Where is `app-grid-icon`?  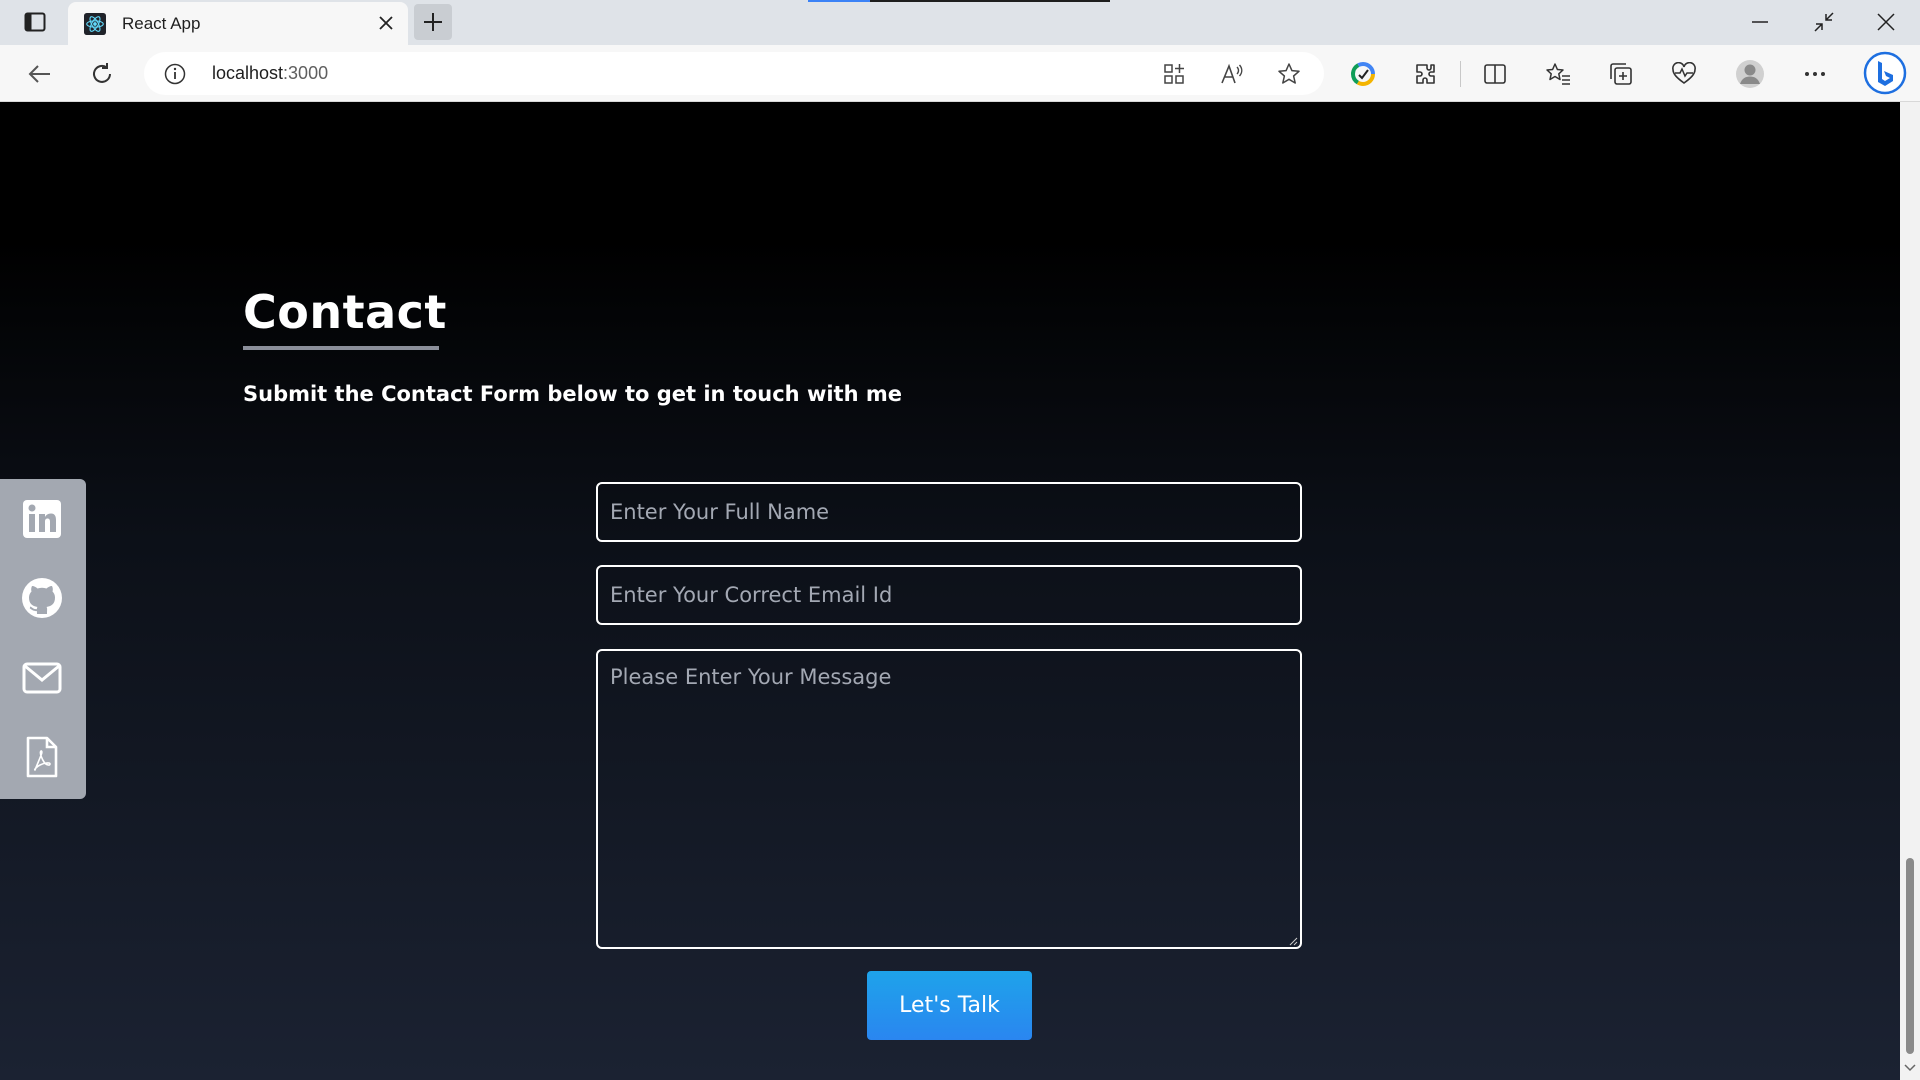
app-grid-icon is located at coordinates (1174, 74).